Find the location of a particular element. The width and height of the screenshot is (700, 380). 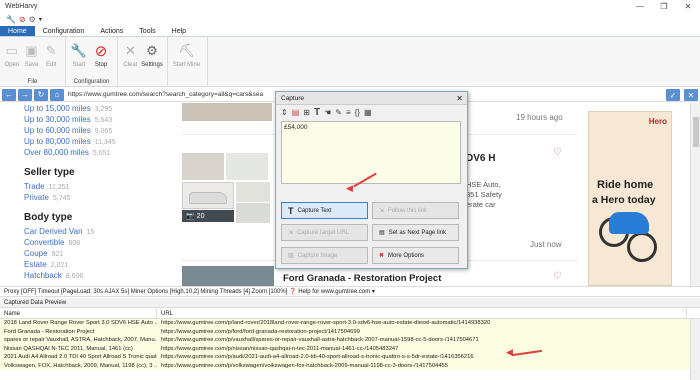

settings-icon: ⚙ is located at coordinates (32, 19).